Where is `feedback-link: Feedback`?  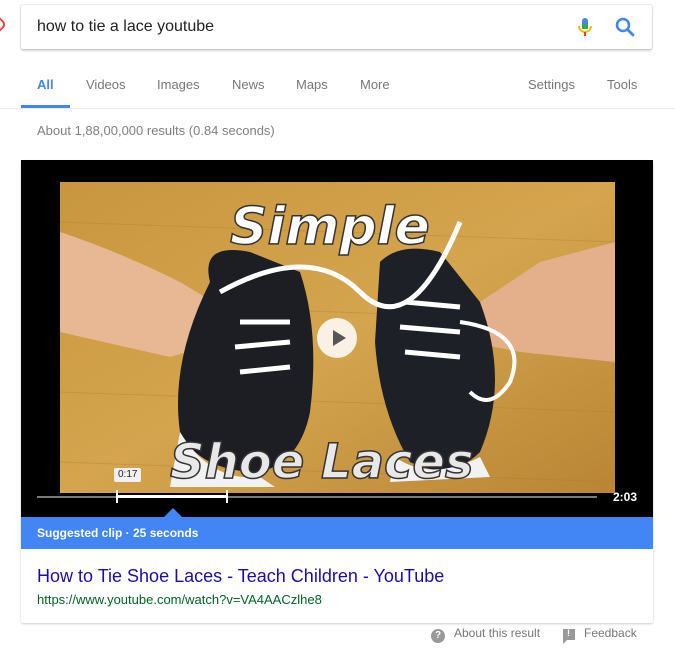
feedback-link: Feedback is located at coordinates (610, 633).